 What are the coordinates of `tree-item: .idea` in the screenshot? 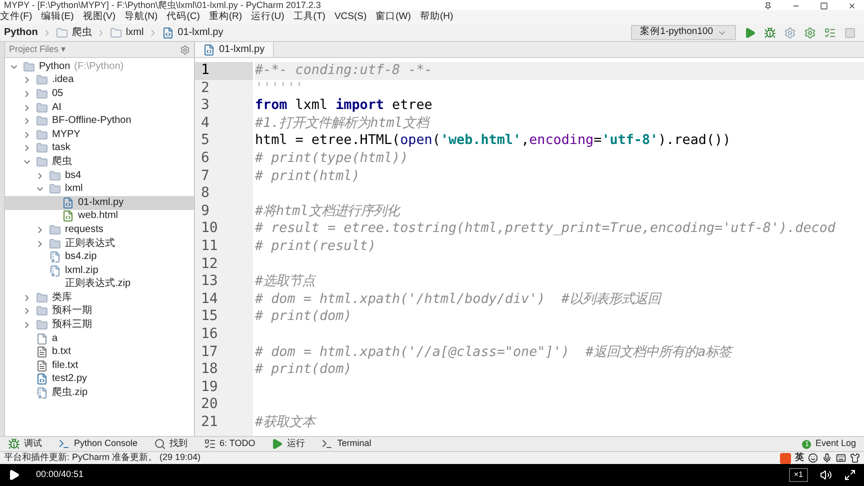 It's located at (99, 81).